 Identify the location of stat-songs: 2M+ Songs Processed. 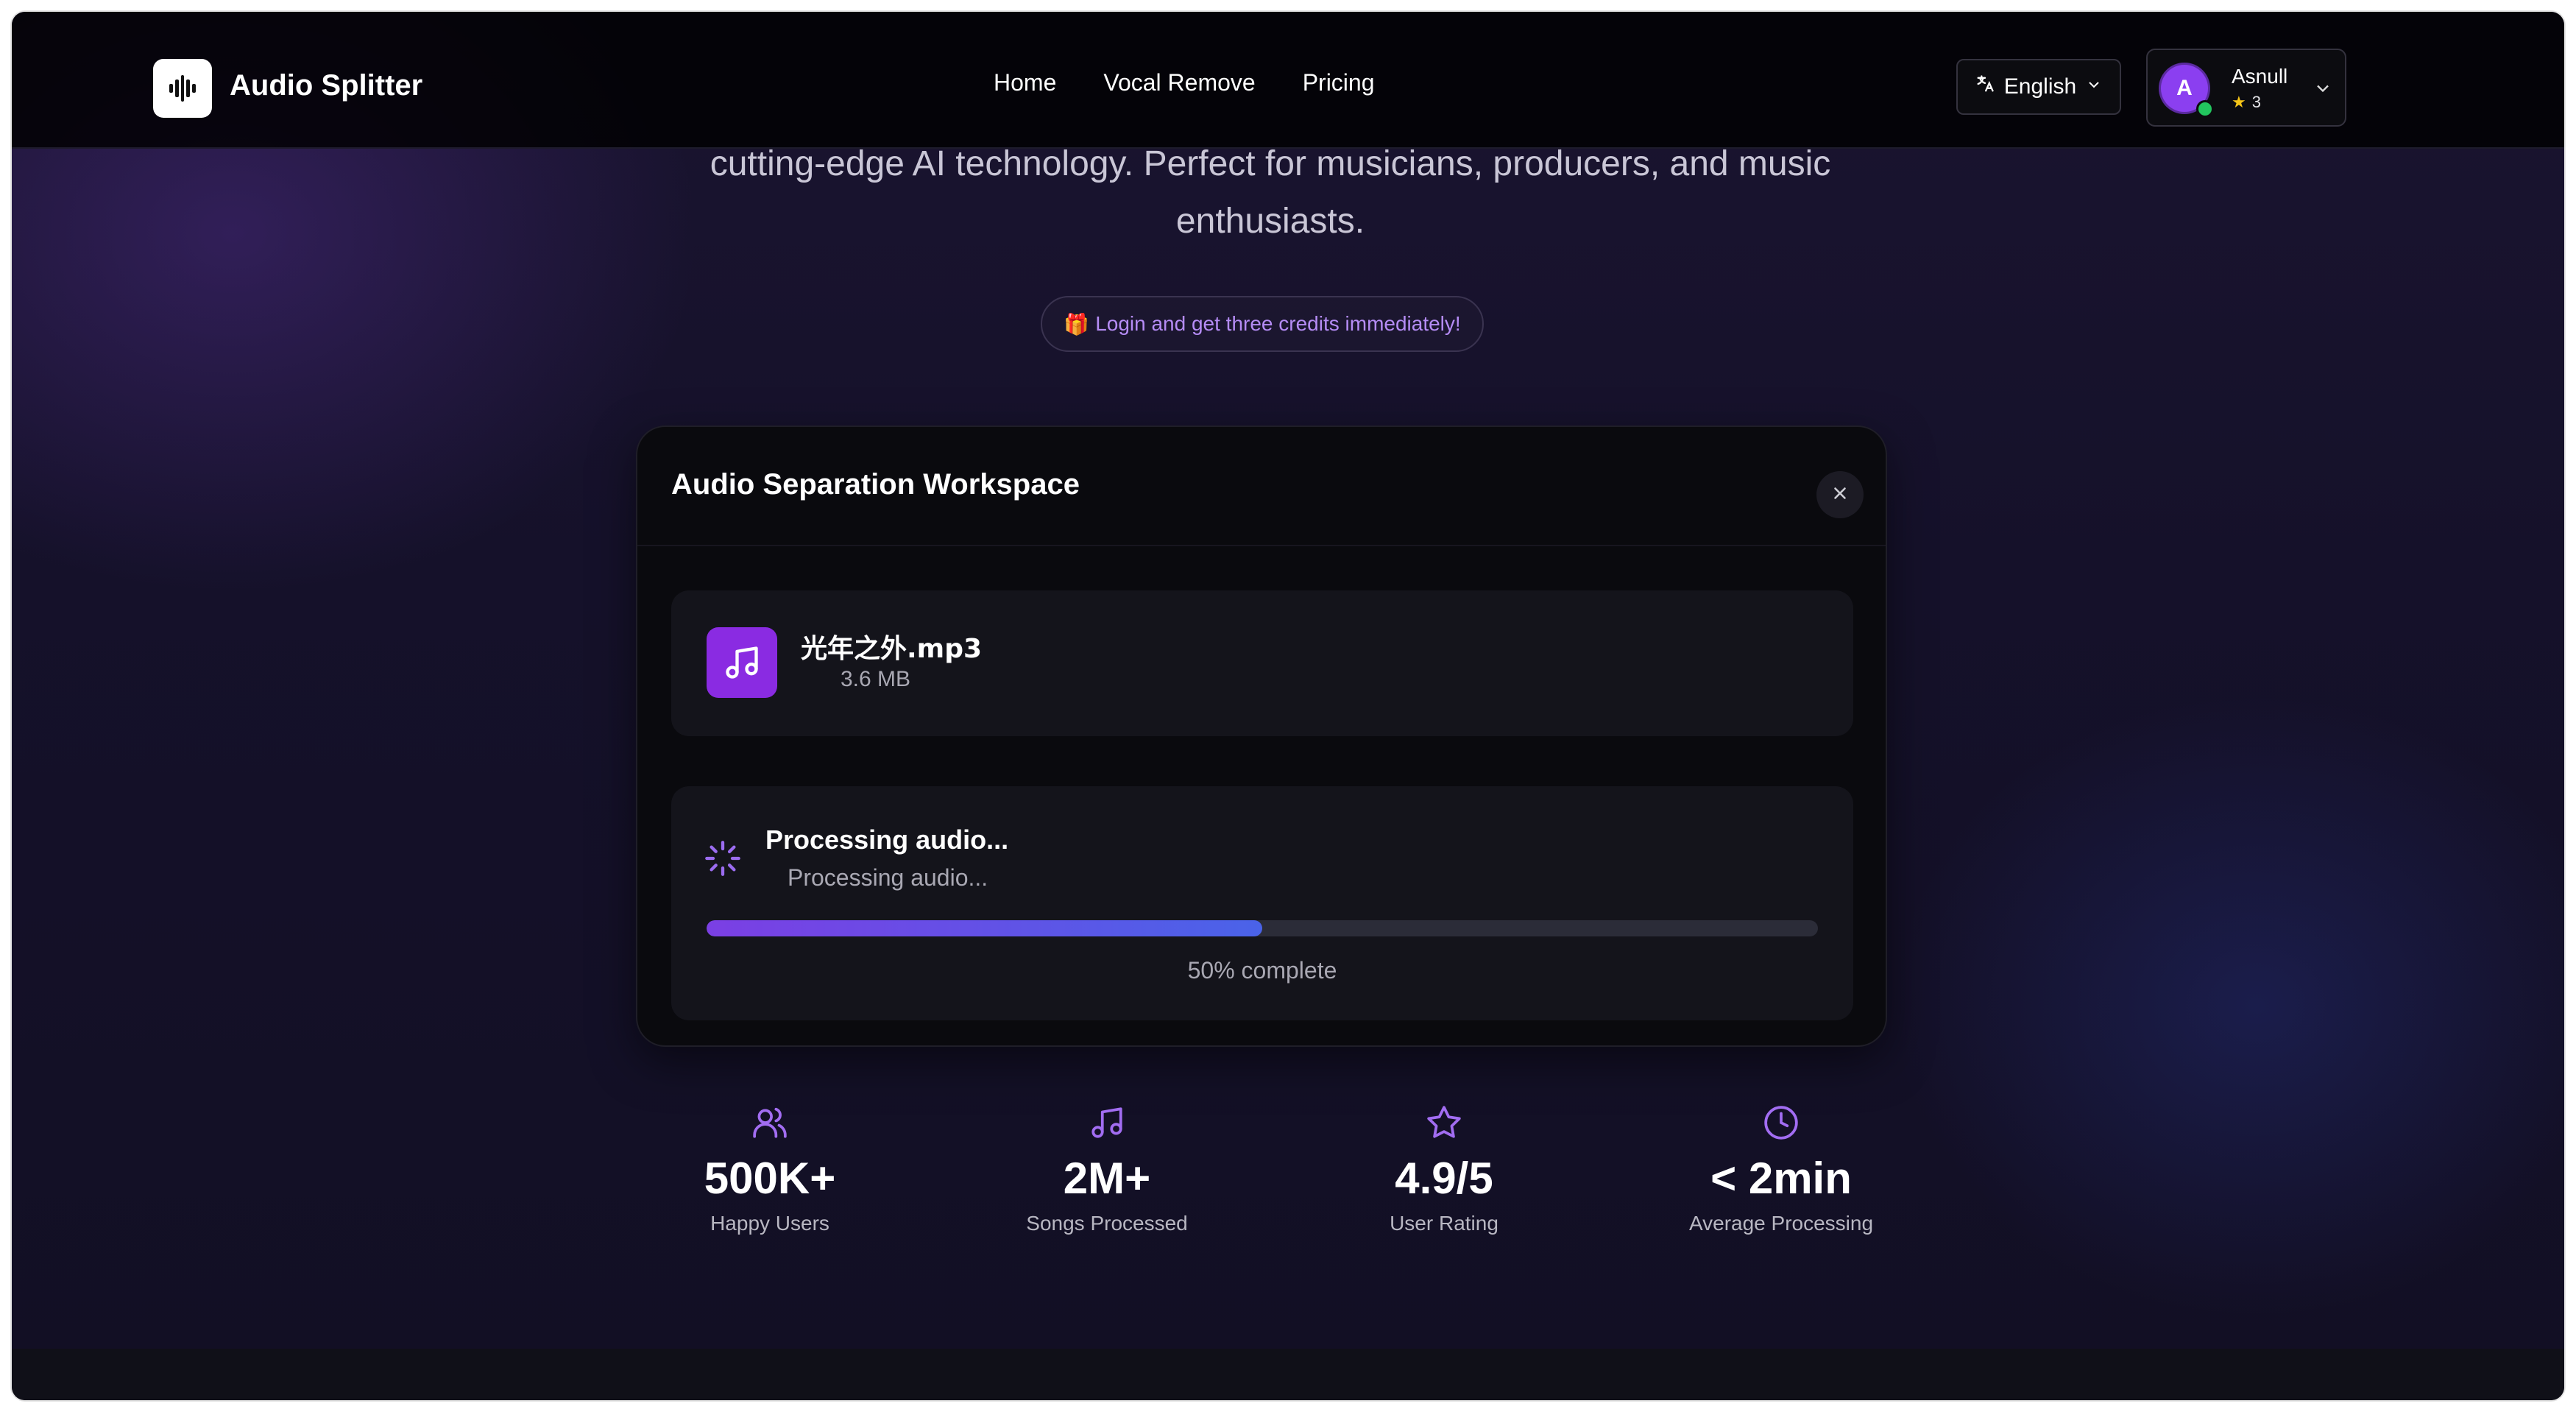
(1107, 1169).